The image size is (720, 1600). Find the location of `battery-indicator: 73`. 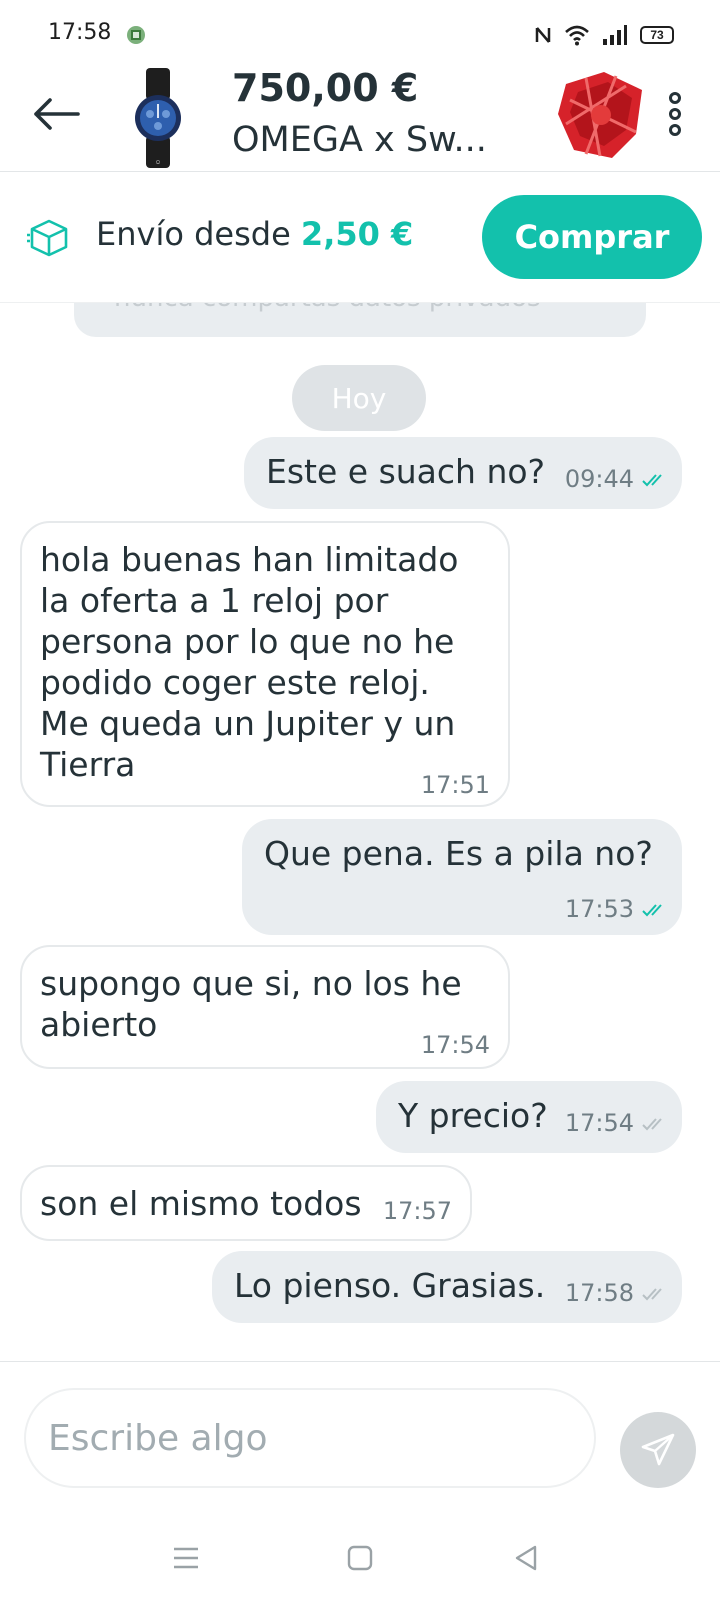

battery-indicator: 73 is located at coordinates (657, 35).